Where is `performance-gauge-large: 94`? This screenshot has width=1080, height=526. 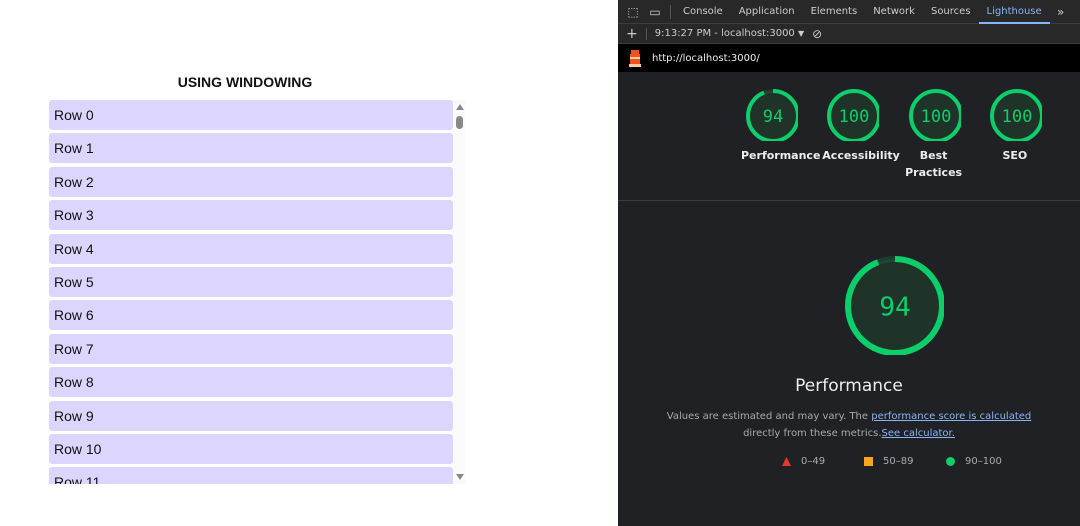 performance-gauge-large: 94 is located at coordinates (894, 305).